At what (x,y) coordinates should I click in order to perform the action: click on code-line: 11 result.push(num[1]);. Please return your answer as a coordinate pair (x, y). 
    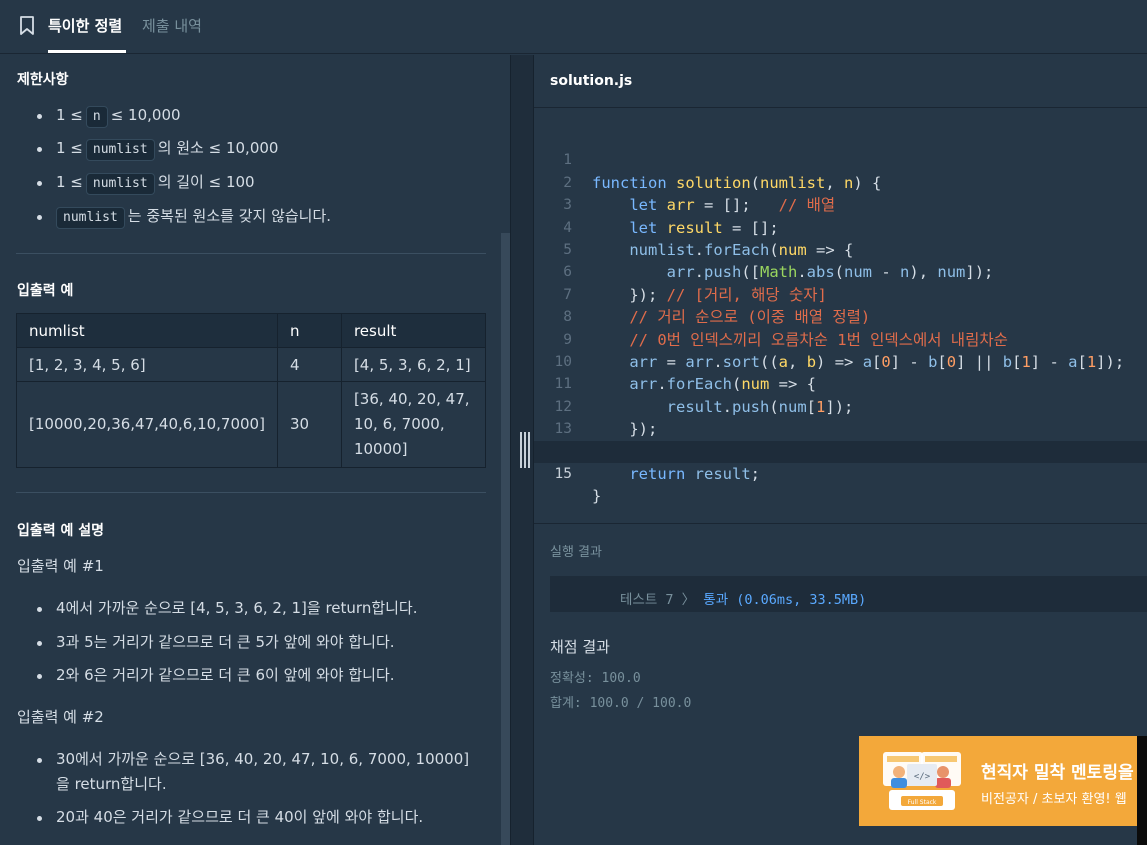
    Looking at the image, I should click on (840, 383).